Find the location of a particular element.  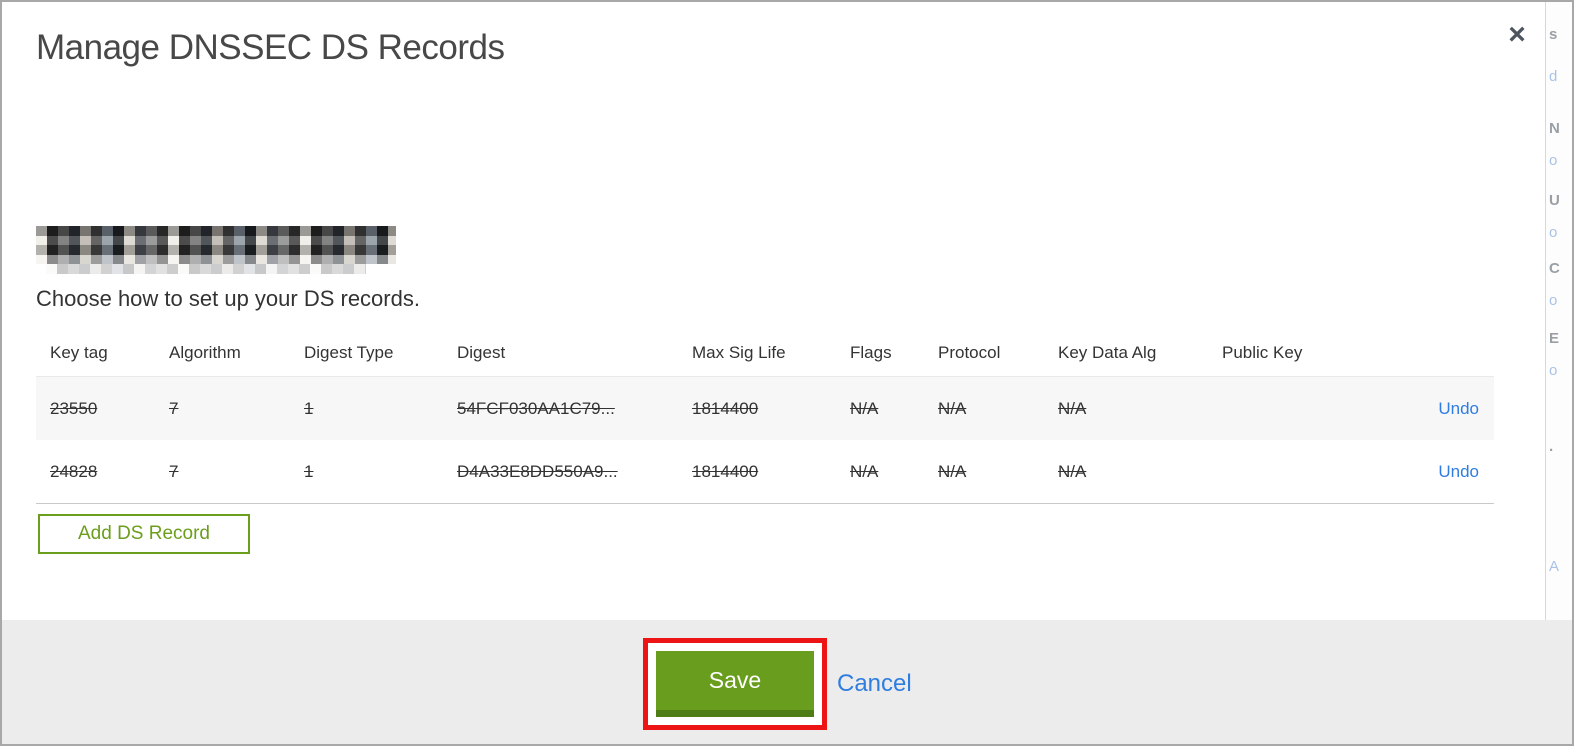

header-algorithm: Algorithm is located at coordinates (205, 352).